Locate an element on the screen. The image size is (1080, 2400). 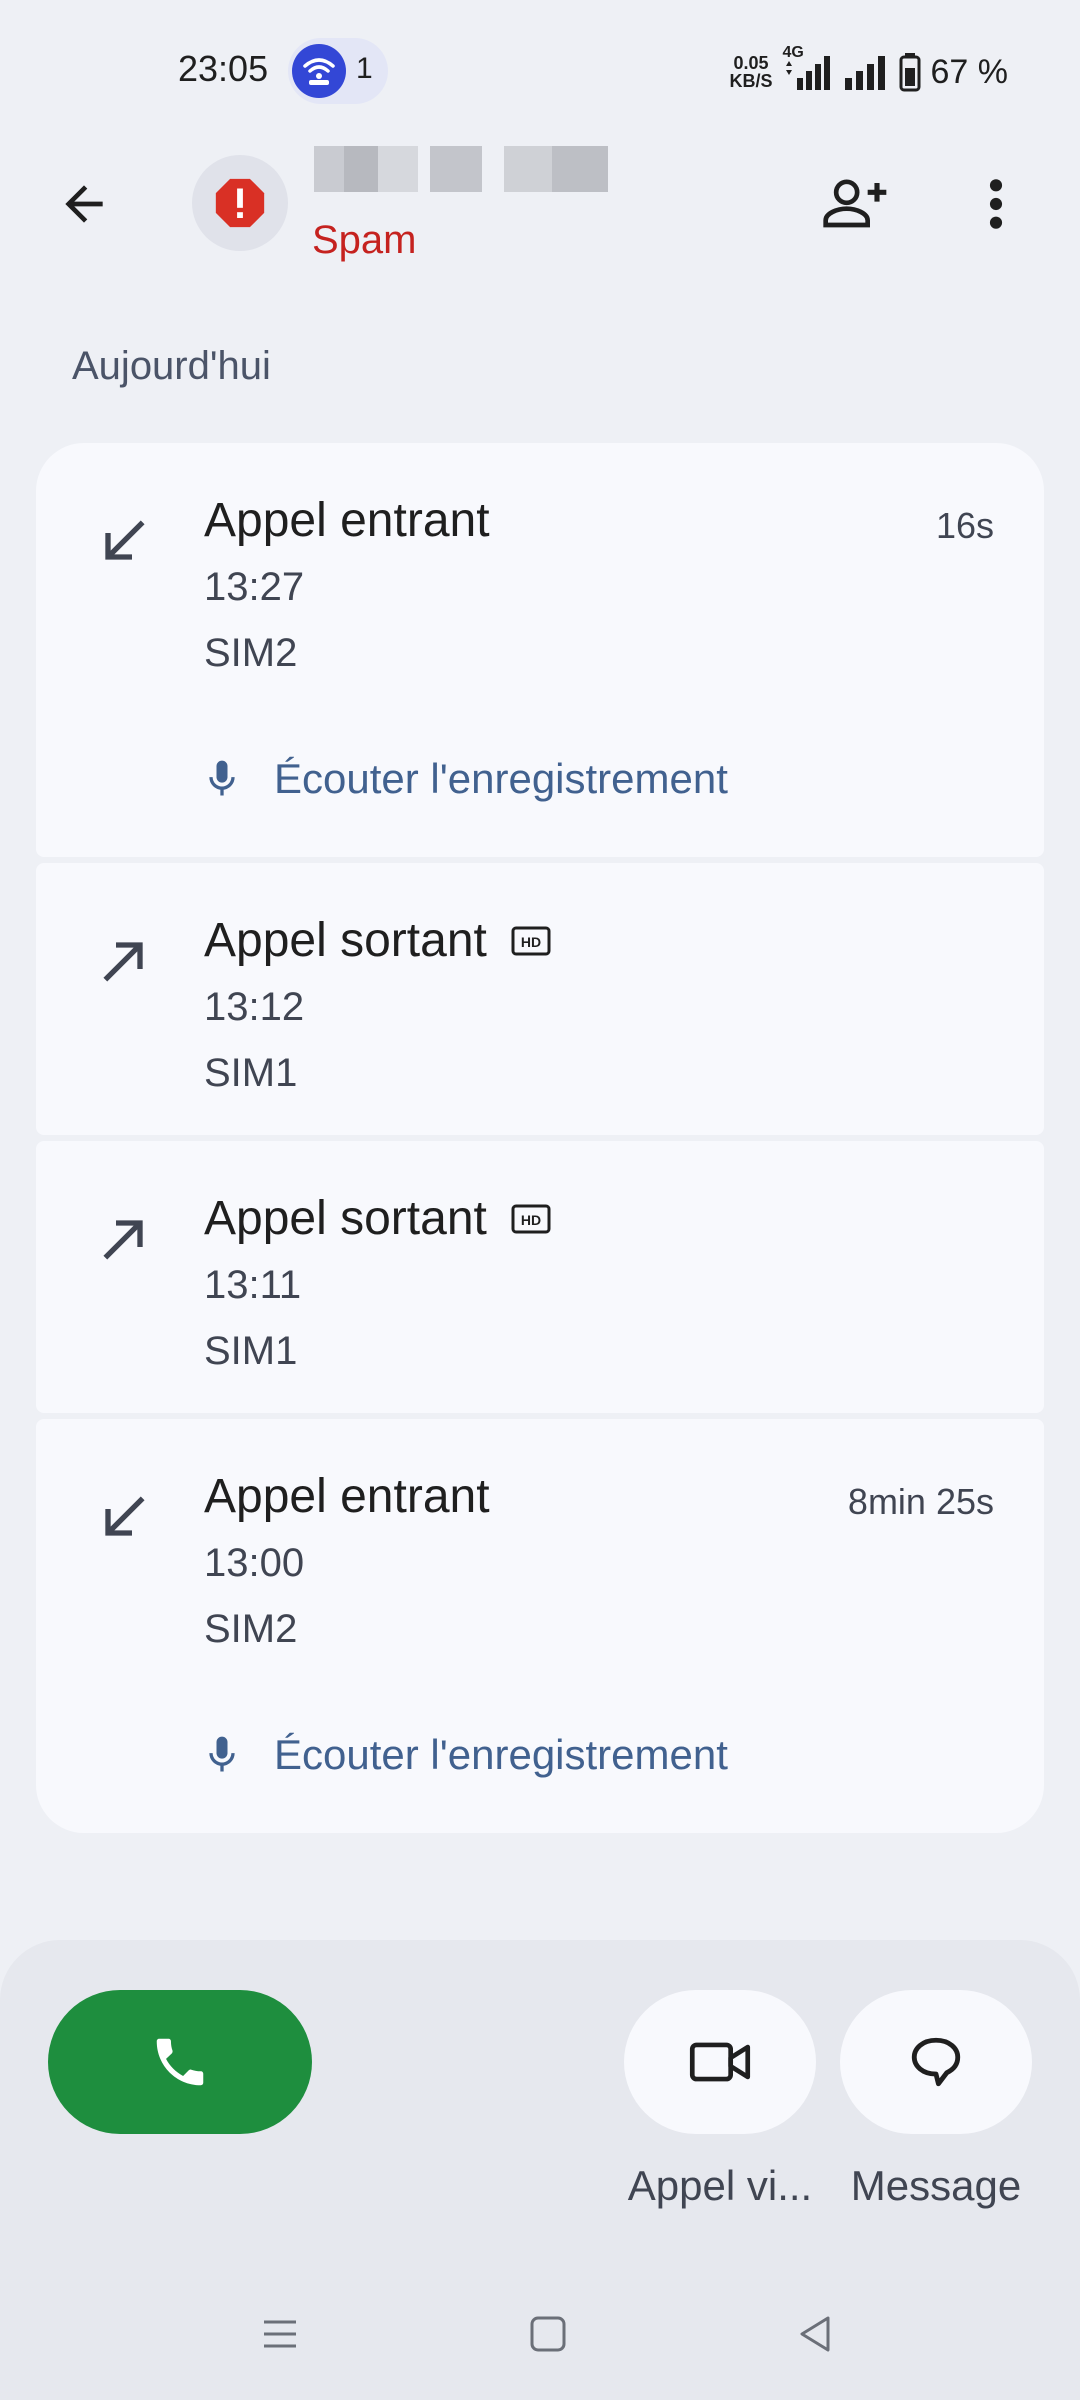
back-button is located at coordinates (84, 204).